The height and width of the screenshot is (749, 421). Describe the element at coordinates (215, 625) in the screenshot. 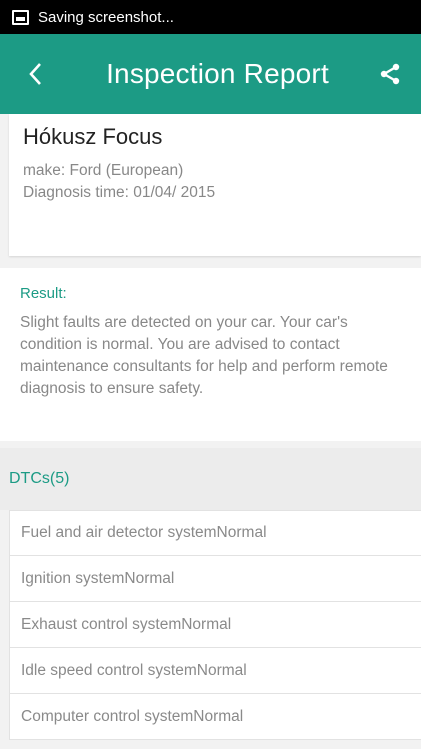

I see `list-item: Exhaust control systemNormal` at that location.